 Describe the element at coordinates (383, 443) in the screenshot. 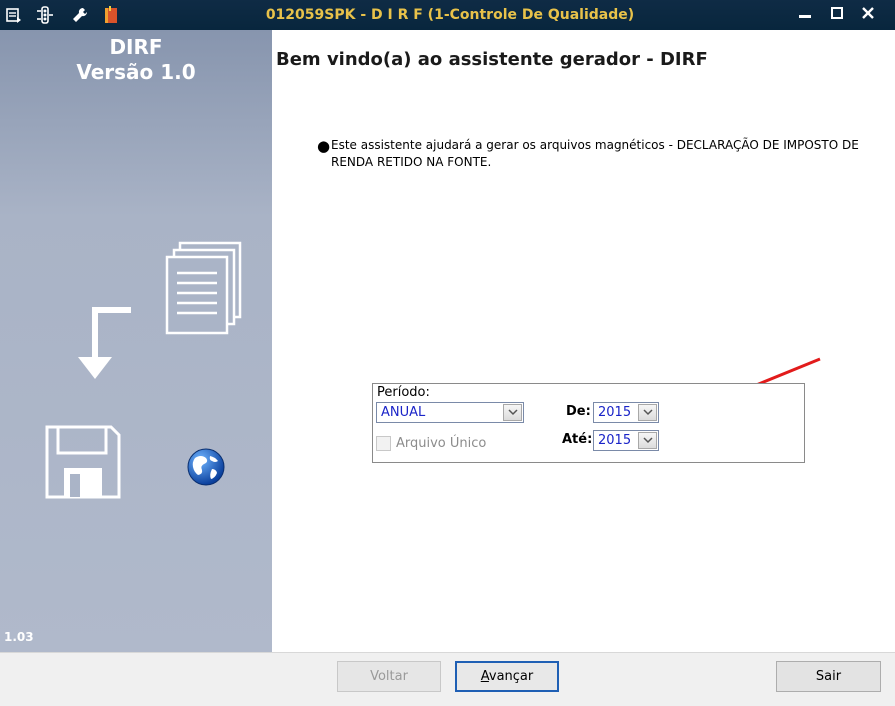

I see `arquivo-unico-checkbox` at that location.